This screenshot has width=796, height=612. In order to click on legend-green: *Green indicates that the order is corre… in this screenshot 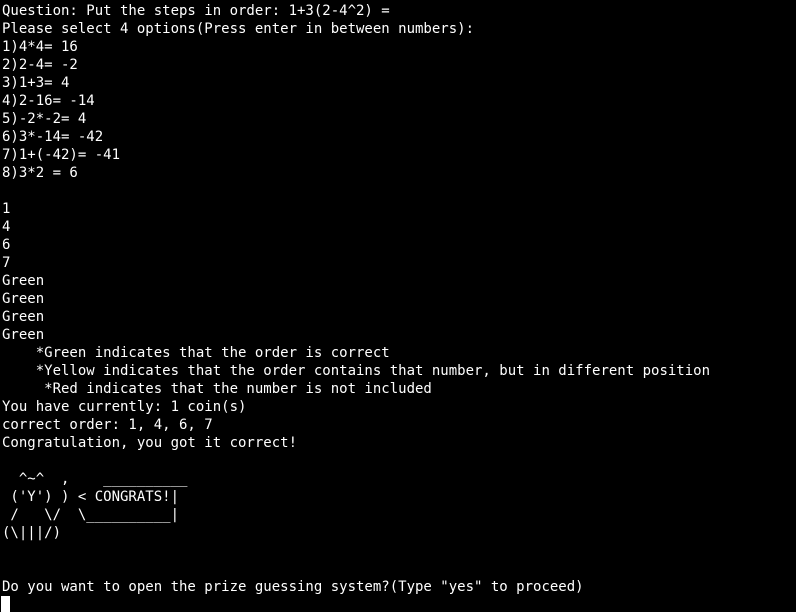, I will do `click(196, 353)`.